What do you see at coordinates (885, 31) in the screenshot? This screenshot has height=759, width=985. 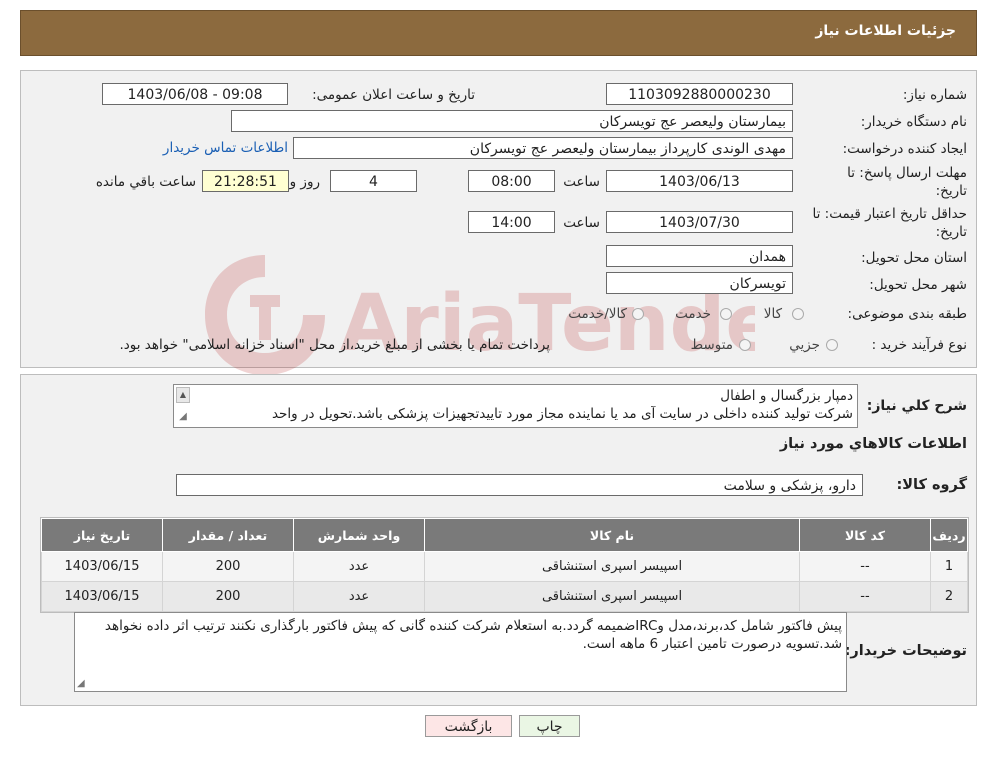 I see `page-title: جزئیات اطلاعات نیاز` at bounding box center [885, 31].